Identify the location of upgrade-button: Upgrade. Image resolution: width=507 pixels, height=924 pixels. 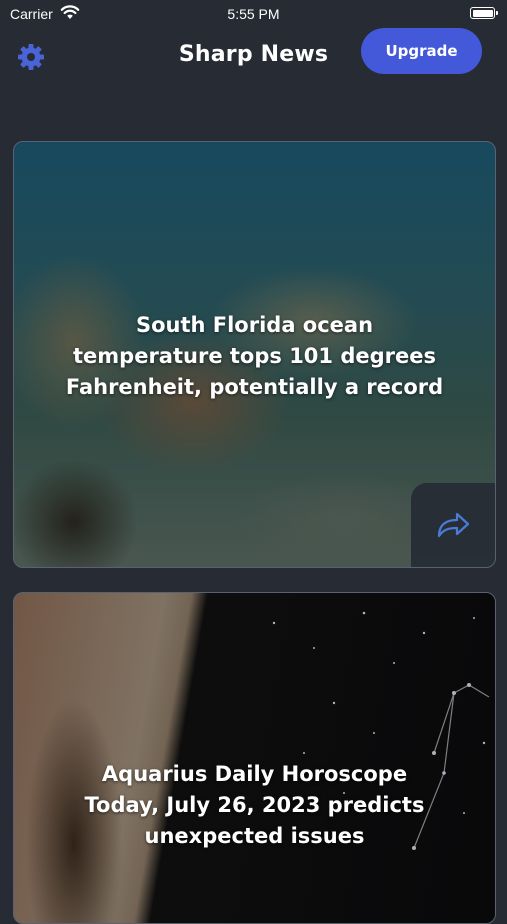
(421, 51).